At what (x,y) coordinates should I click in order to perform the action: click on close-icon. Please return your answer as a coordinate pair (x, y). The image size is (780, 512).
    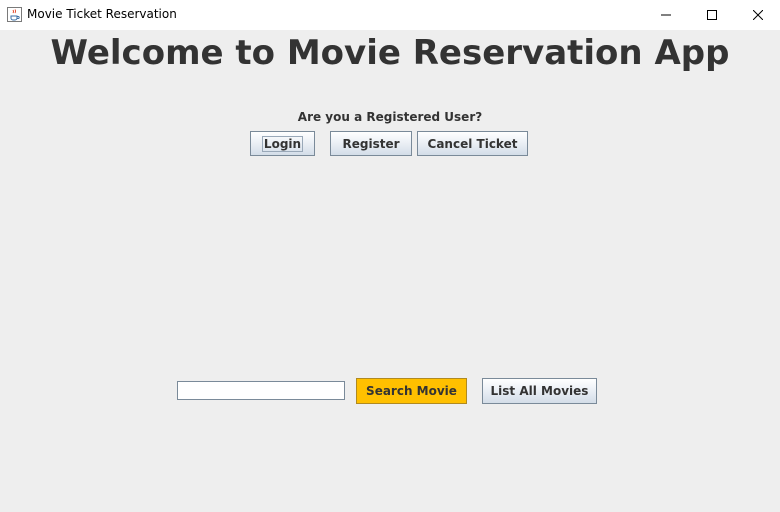
    Looking at the image, I should click on (758, 15).